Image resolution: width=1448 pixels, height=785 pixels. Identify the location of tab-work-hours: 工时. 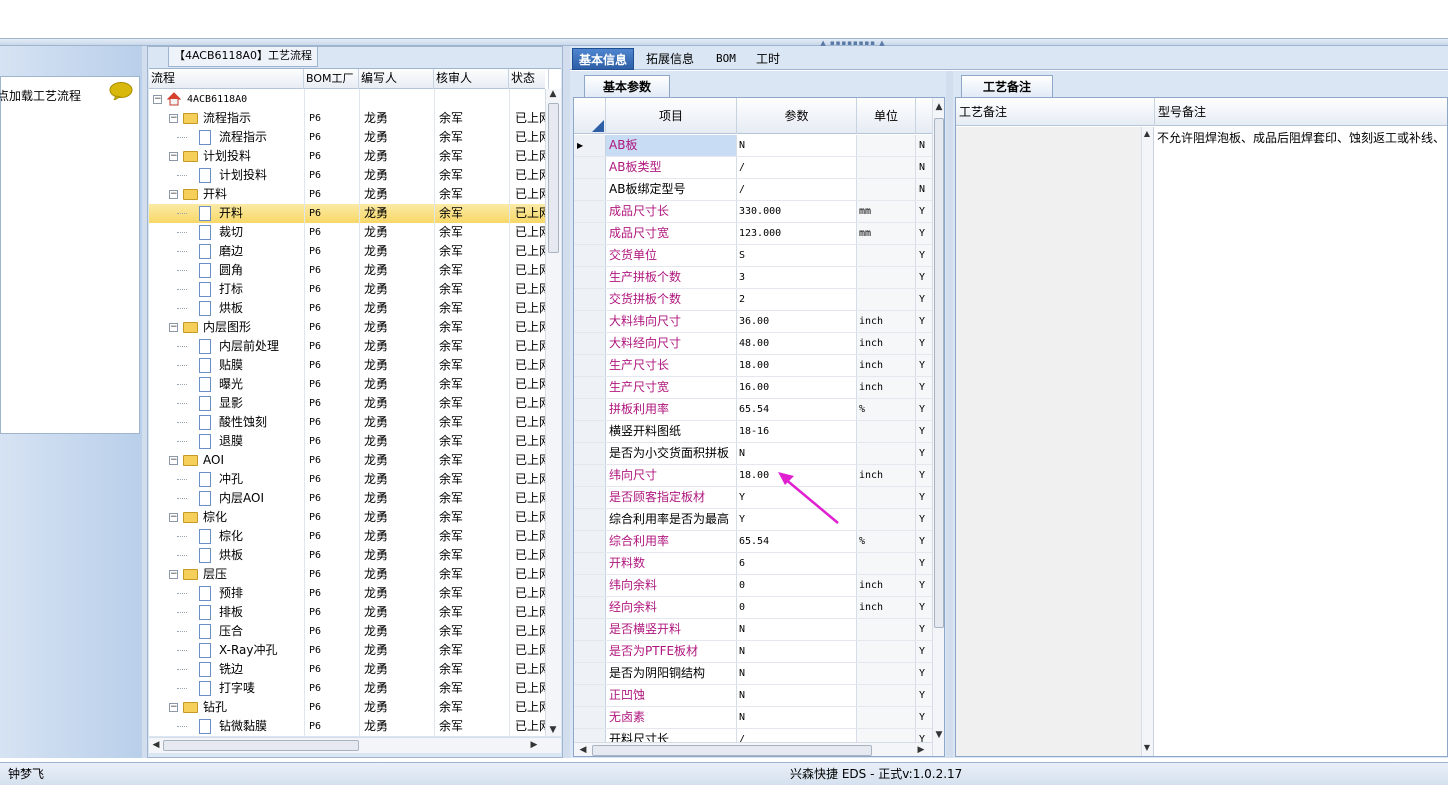
(768, 59).